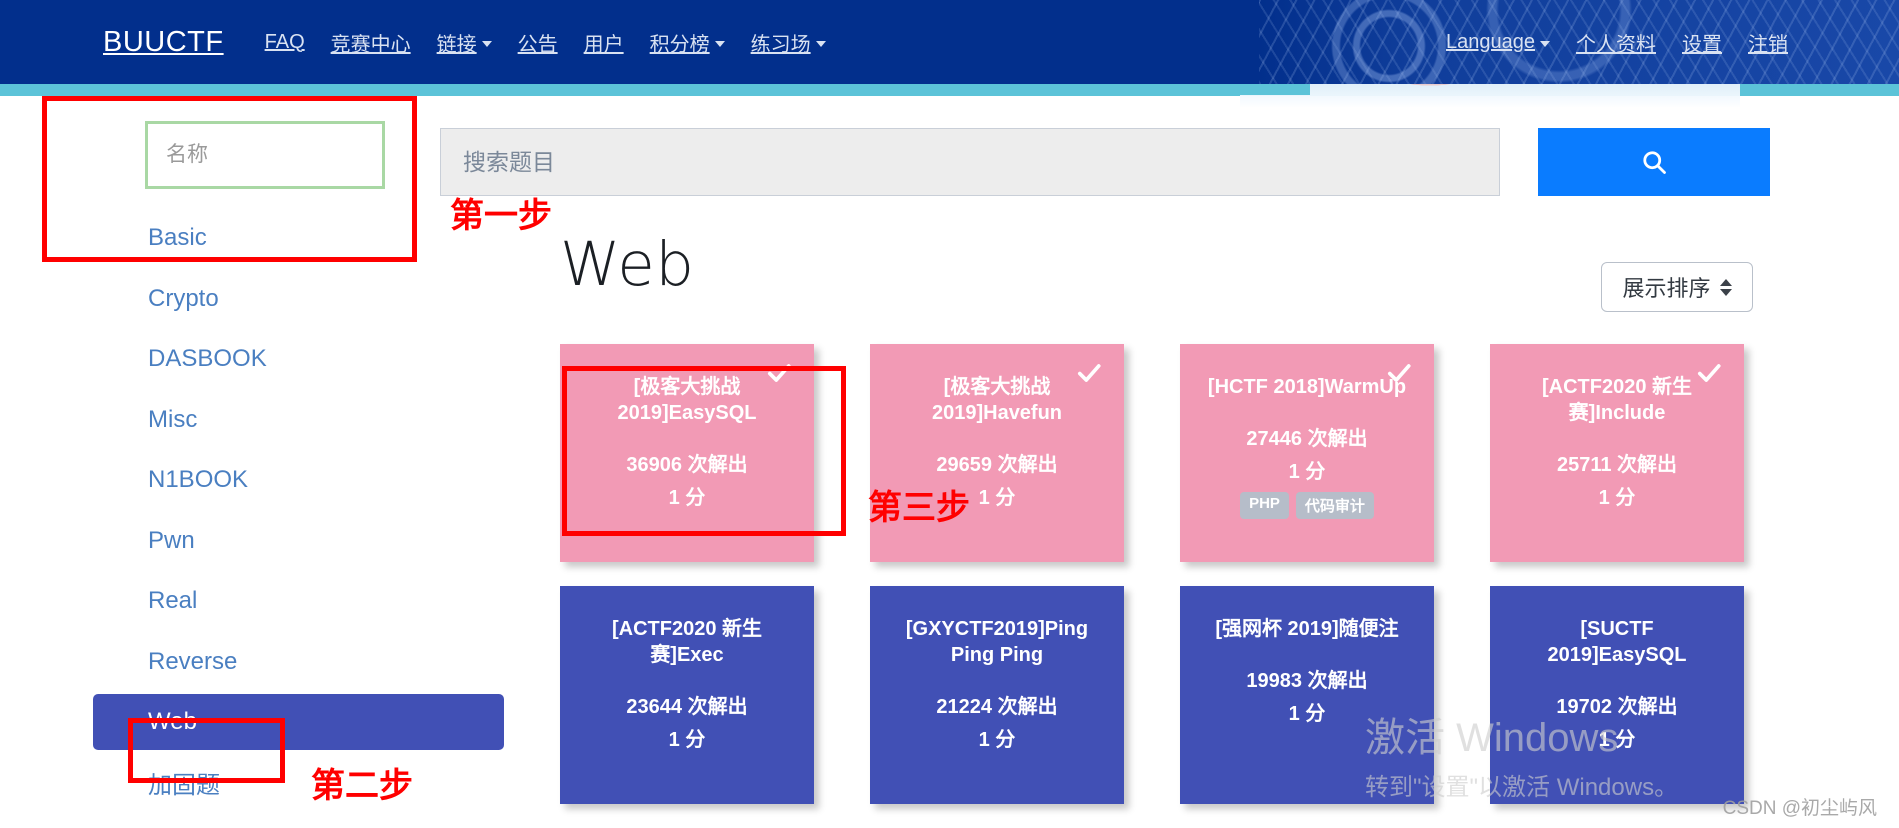  I want to click on category-filter-wrap, so click(265, 155).